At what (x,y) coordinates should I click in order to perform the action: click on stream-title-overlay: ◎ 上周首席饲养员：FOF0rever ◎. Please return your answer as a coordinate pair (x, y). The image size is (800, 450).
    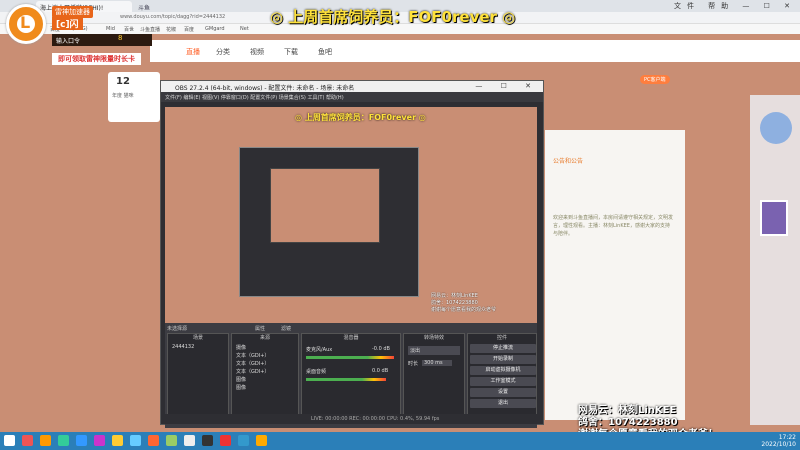
    Looking at the image, I should click on (393, 17).